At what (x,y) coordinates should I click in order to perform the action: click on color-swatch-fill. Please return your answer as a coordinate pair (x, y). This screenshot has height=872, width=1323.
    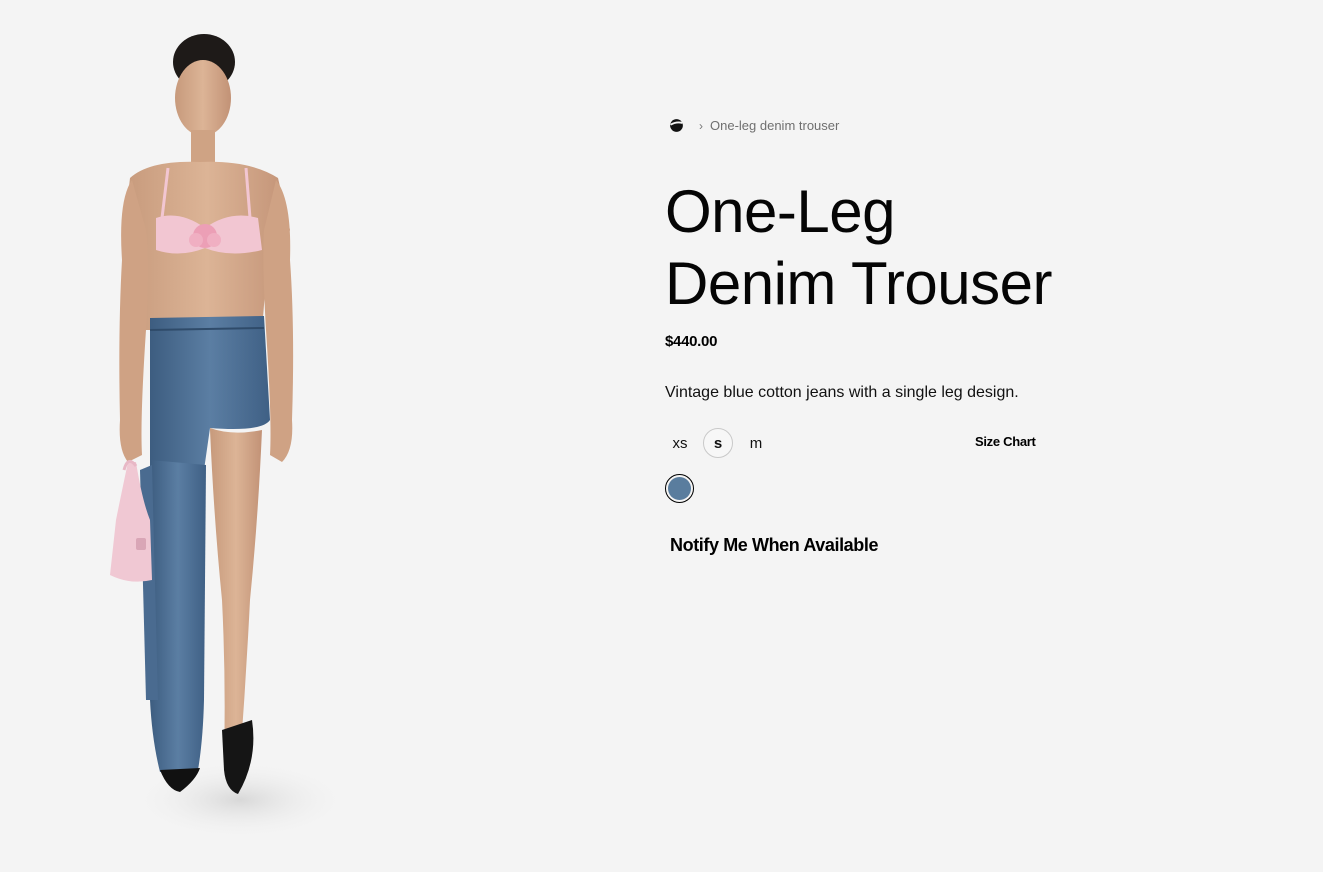
    Looking at the image, I should click on (679, 488).